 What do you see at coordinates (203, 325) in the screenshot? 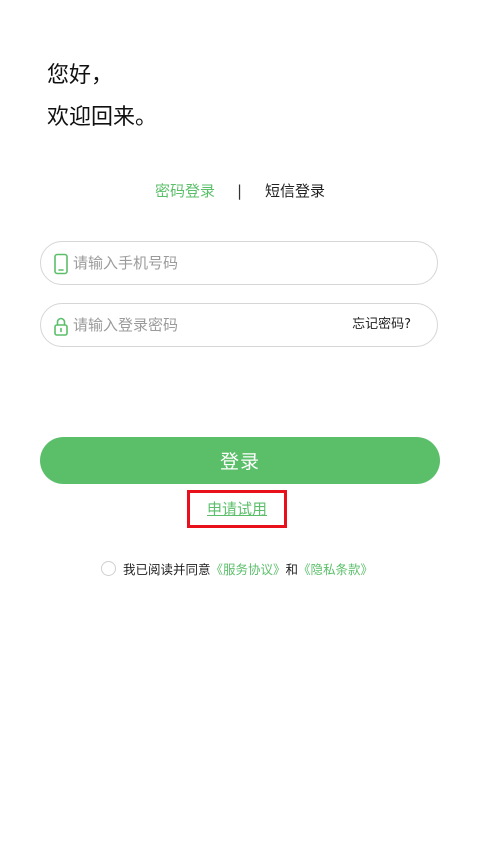
I see `password-input` at bounding box center [203, 325].